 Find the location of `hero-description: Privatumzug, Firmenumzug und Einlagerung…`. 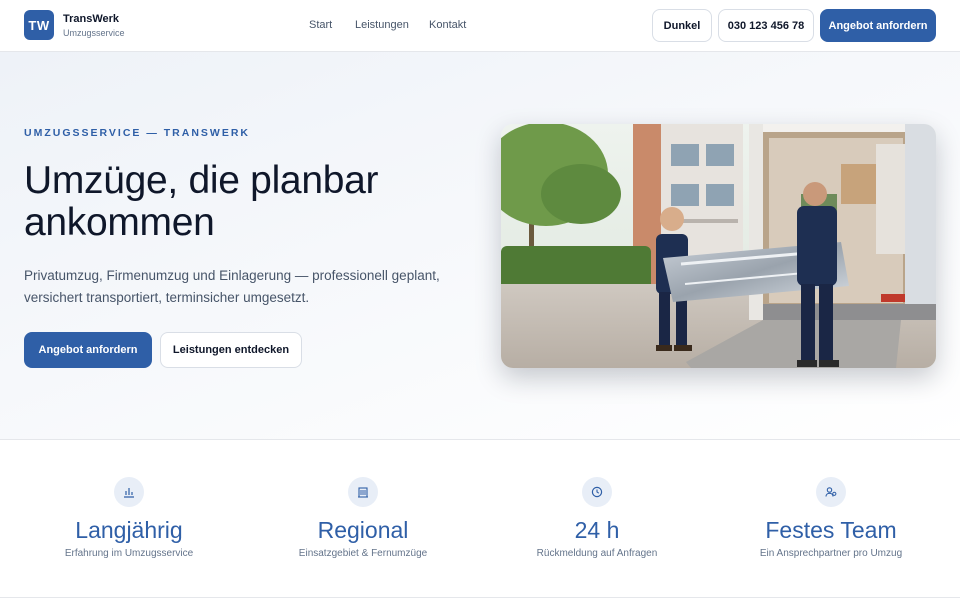

hero-description: Privatumzug, Firmenumzug und Einlagerung… is located at coordinates (232, 286).